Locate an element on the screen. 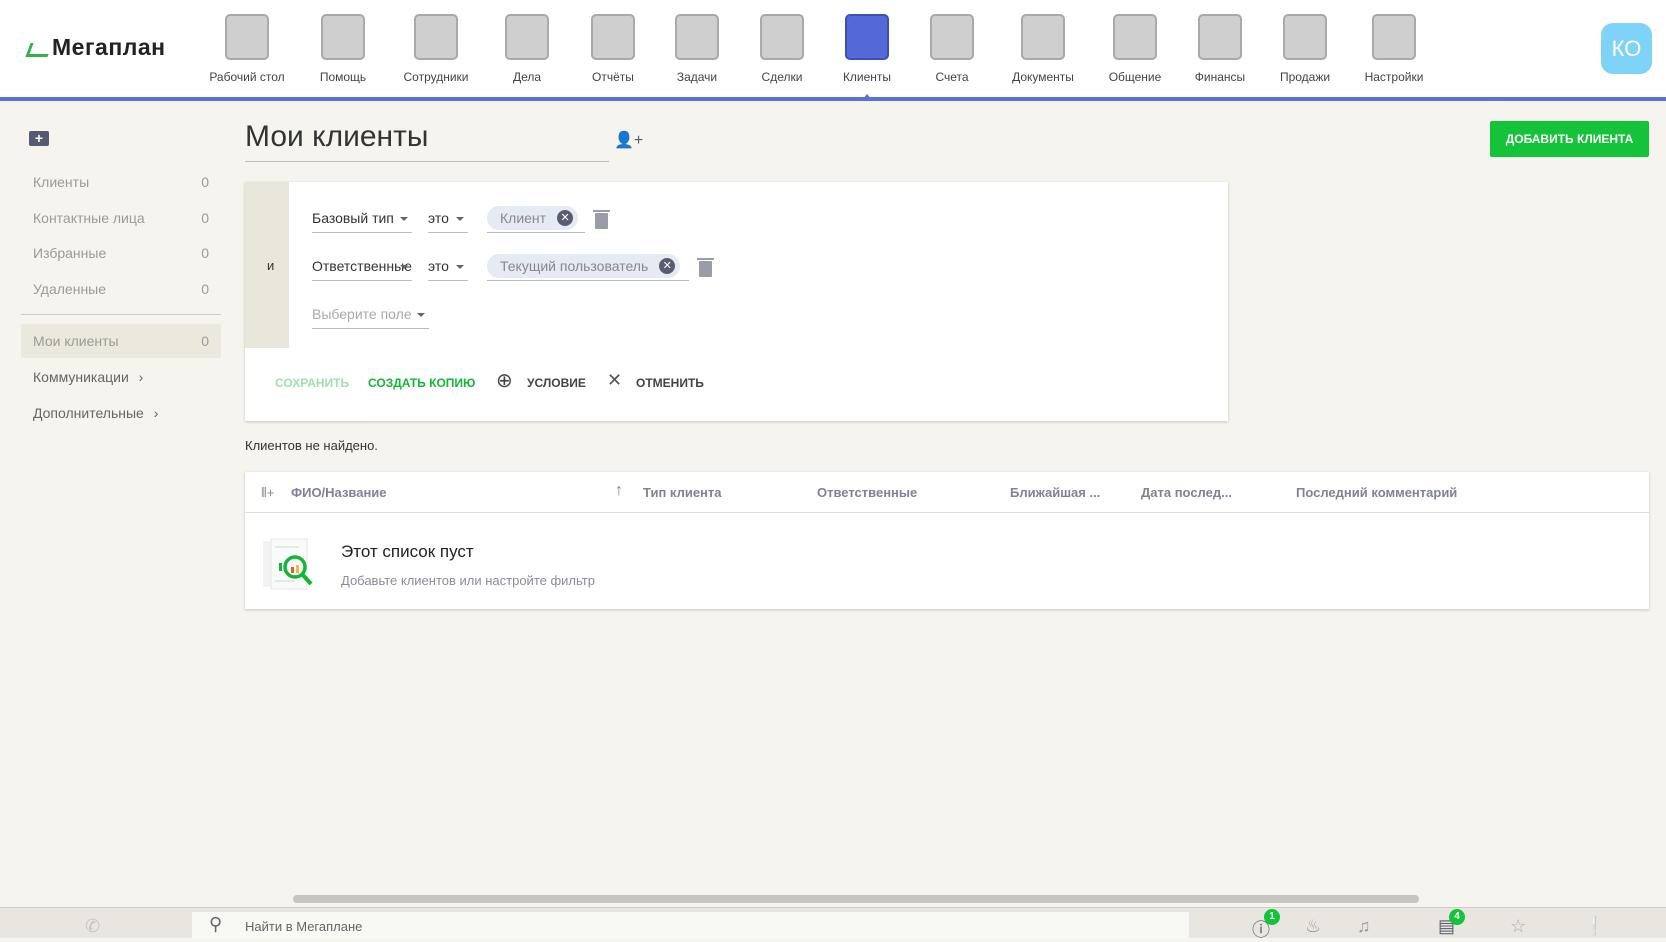  sidebar-divider is located at coordinates (121, 314).